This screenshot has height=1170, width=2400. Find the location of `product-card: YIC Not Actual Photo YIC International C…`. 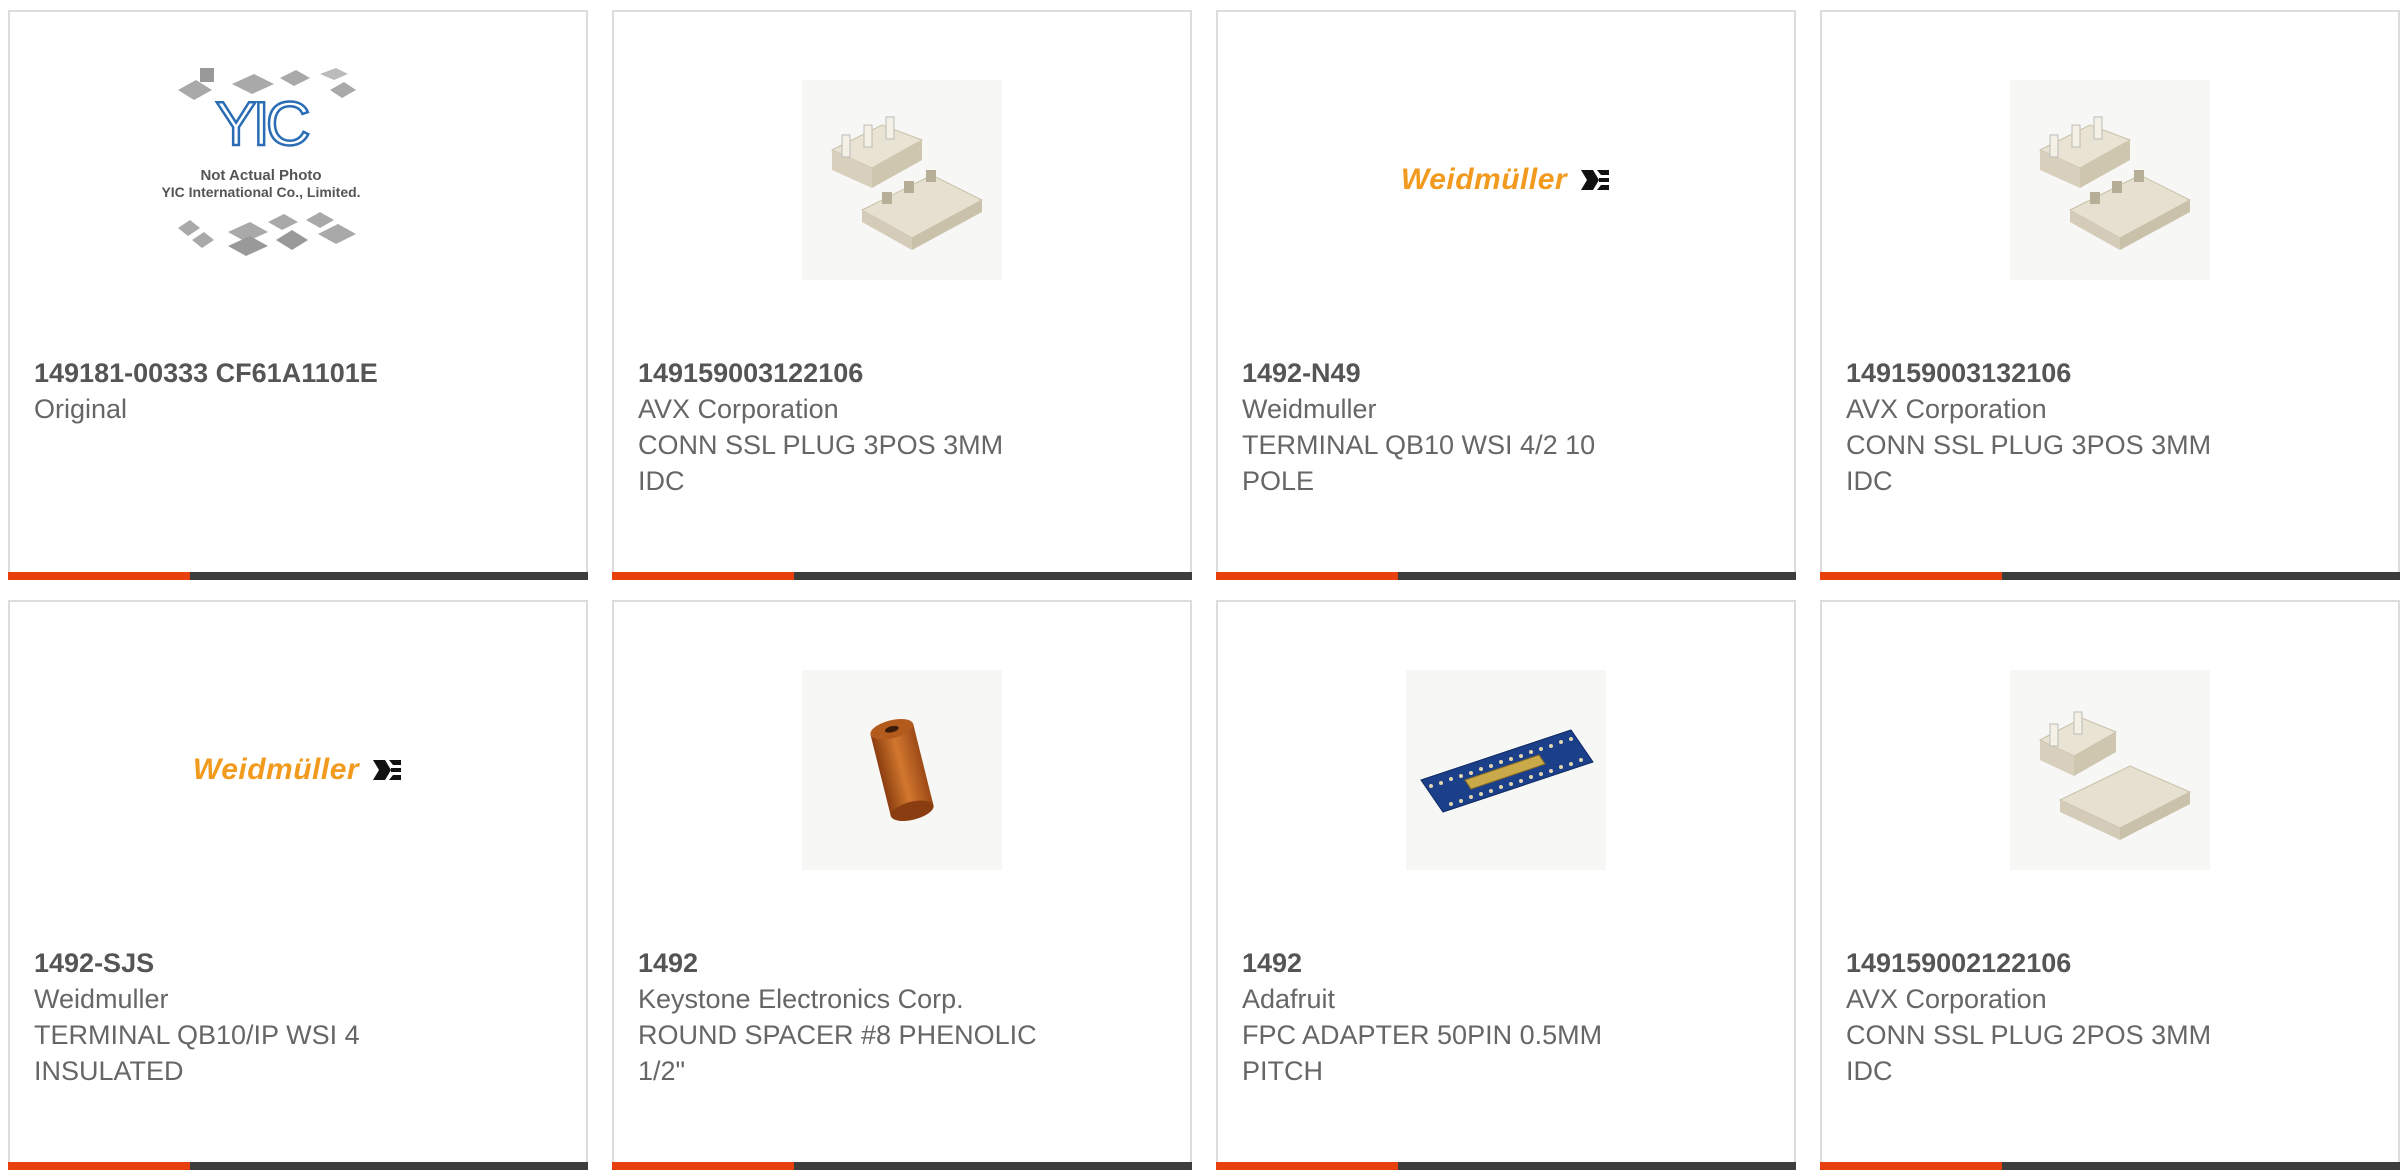

product-card: YIC Not Actual Photo YIC International C… is located at coordinates (298, 295).